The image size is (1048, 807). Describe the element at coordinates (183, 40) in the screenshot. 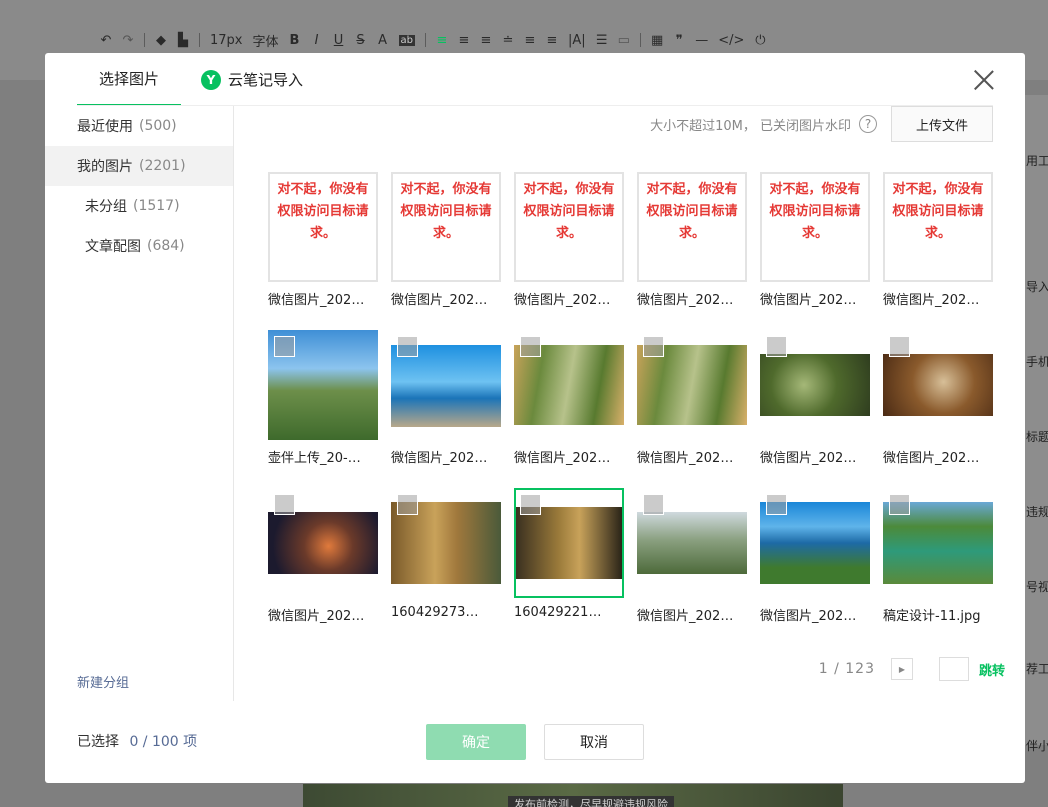

I see `format-painter-icon: ▙` at that location.